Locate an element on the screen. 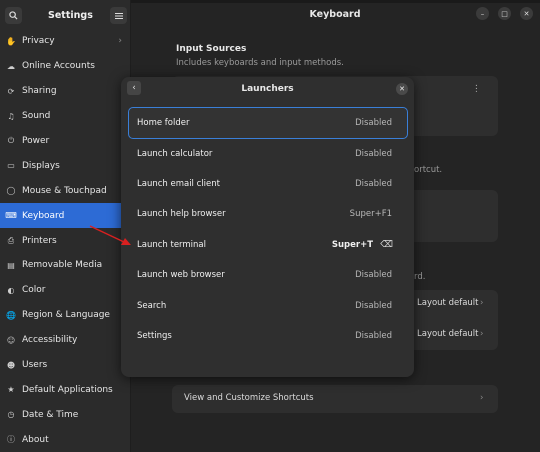 The height and width of the screenshot is (452, 540). minimize-button: – is located at coordinates (482, 13).